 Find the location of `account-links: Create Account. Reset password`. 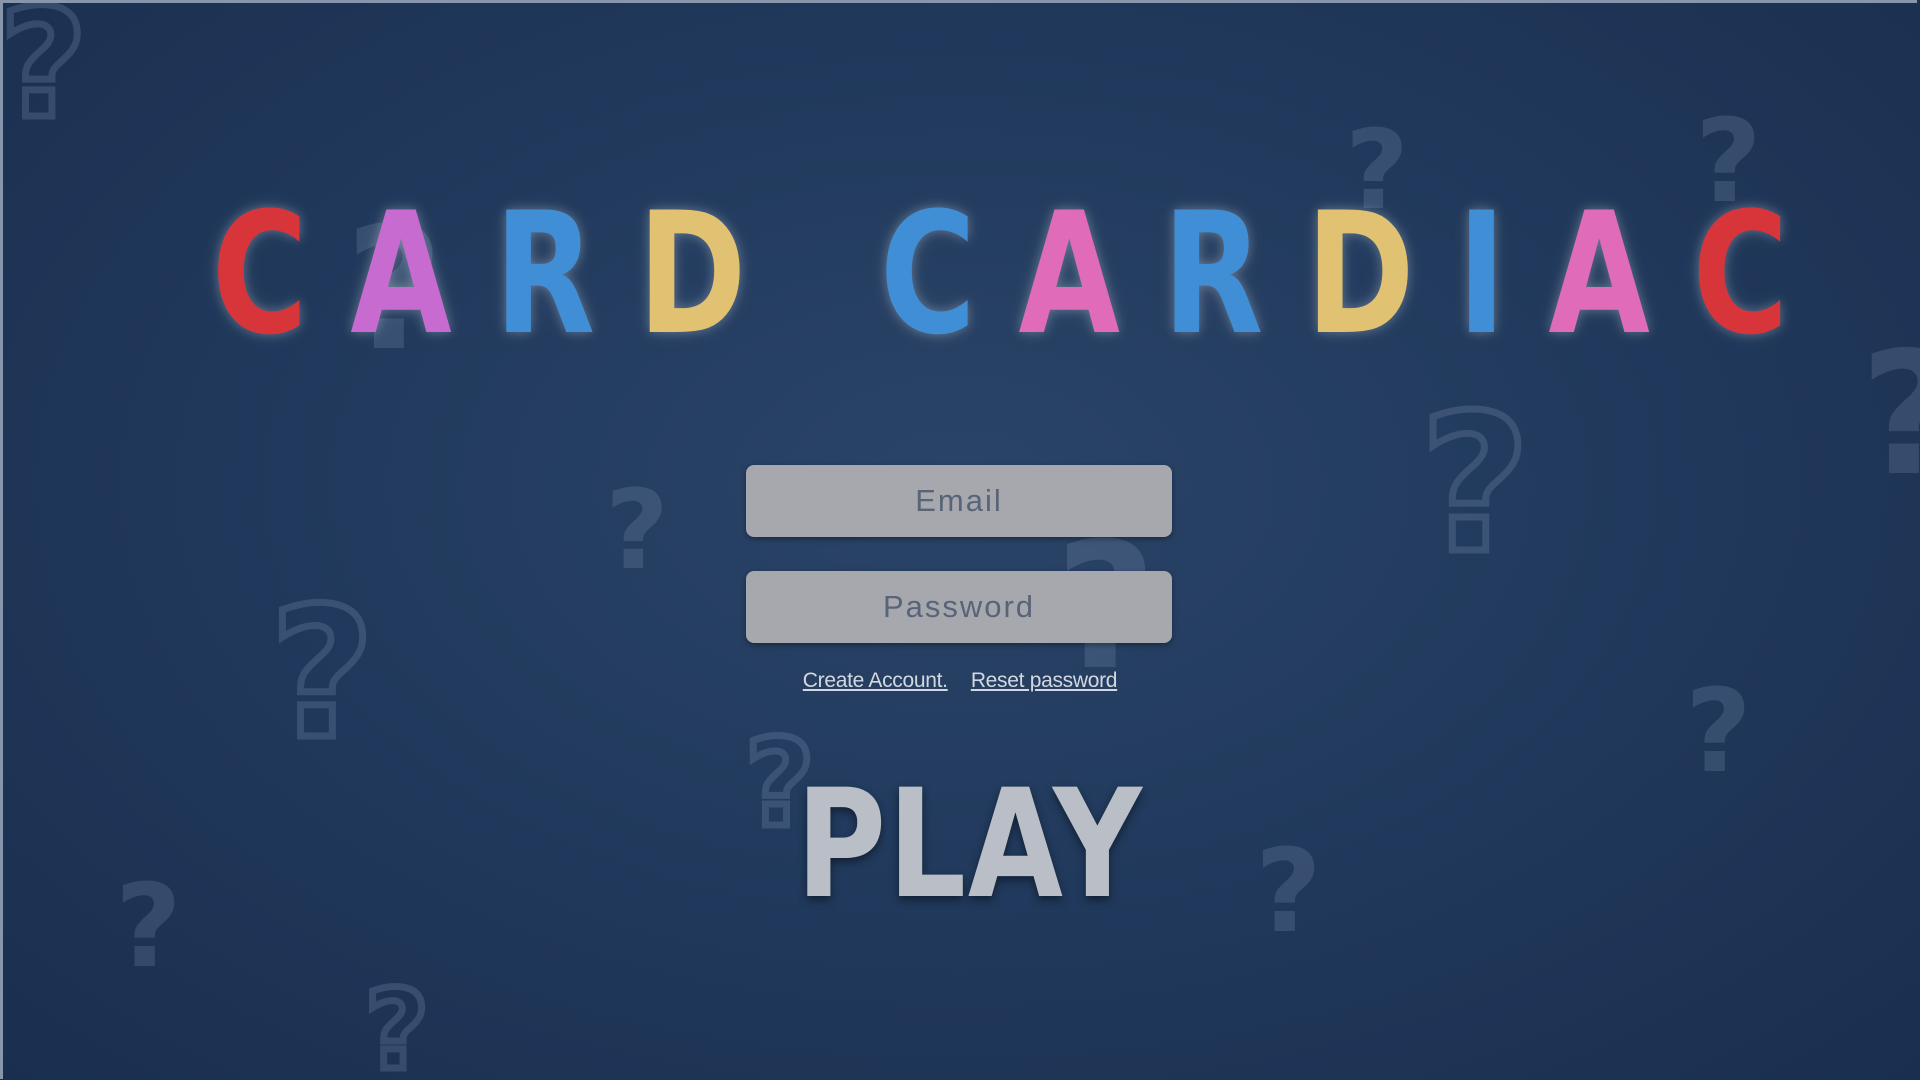

account-links: Create Account. Reset password is located at coordinates (960, 681).